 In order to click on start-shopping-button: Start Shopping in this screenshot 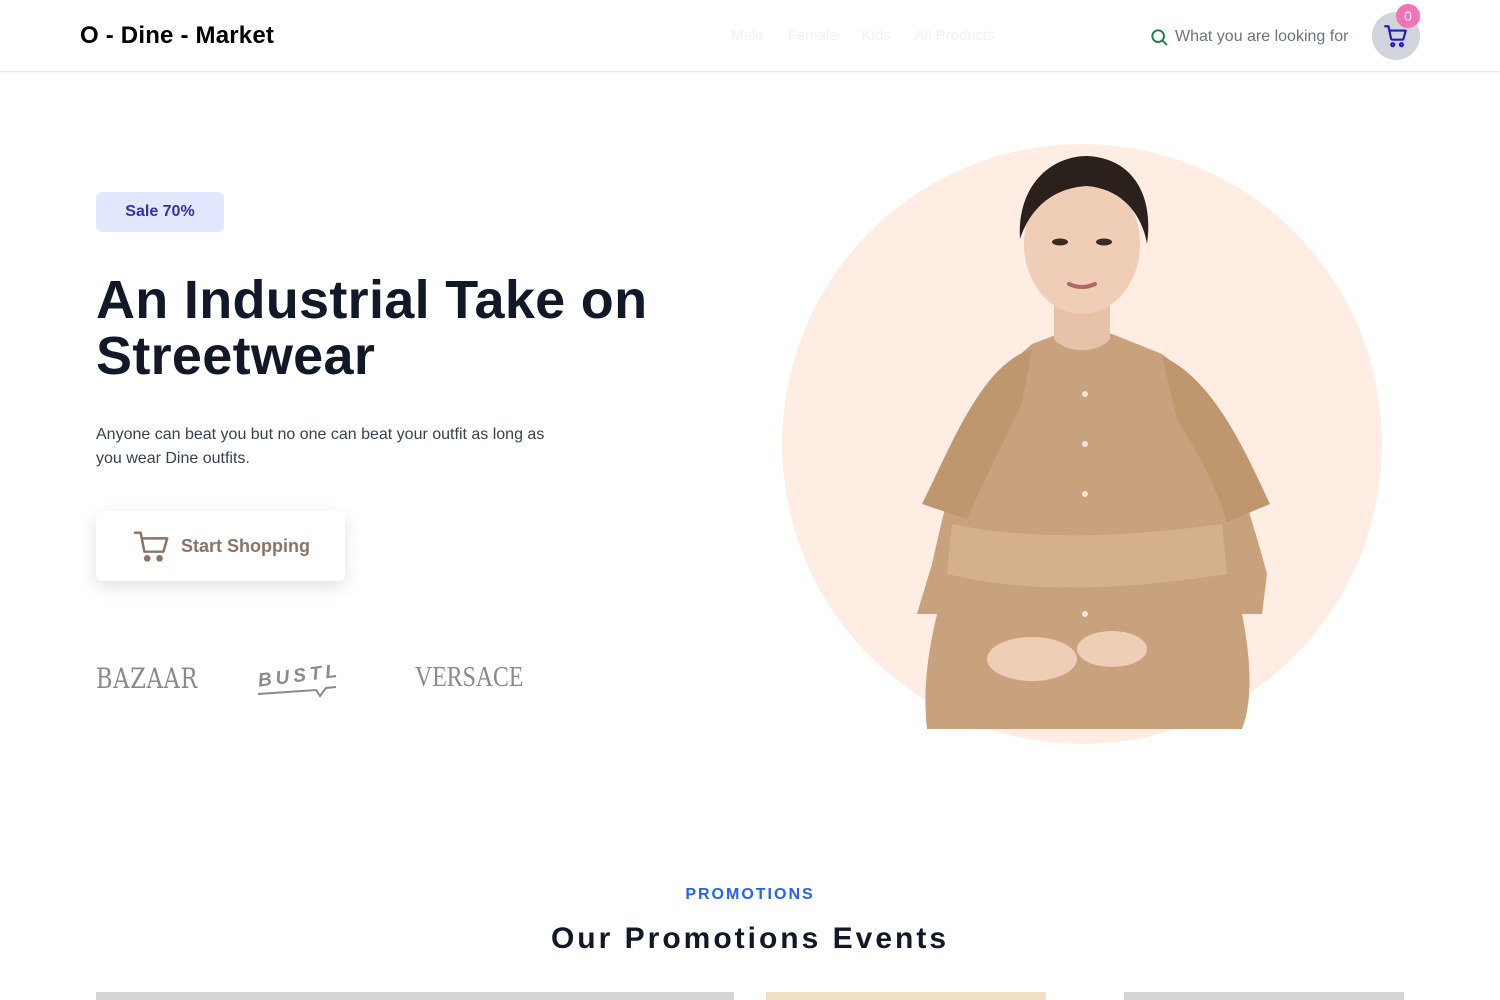, I will do `click(220, 546)`.